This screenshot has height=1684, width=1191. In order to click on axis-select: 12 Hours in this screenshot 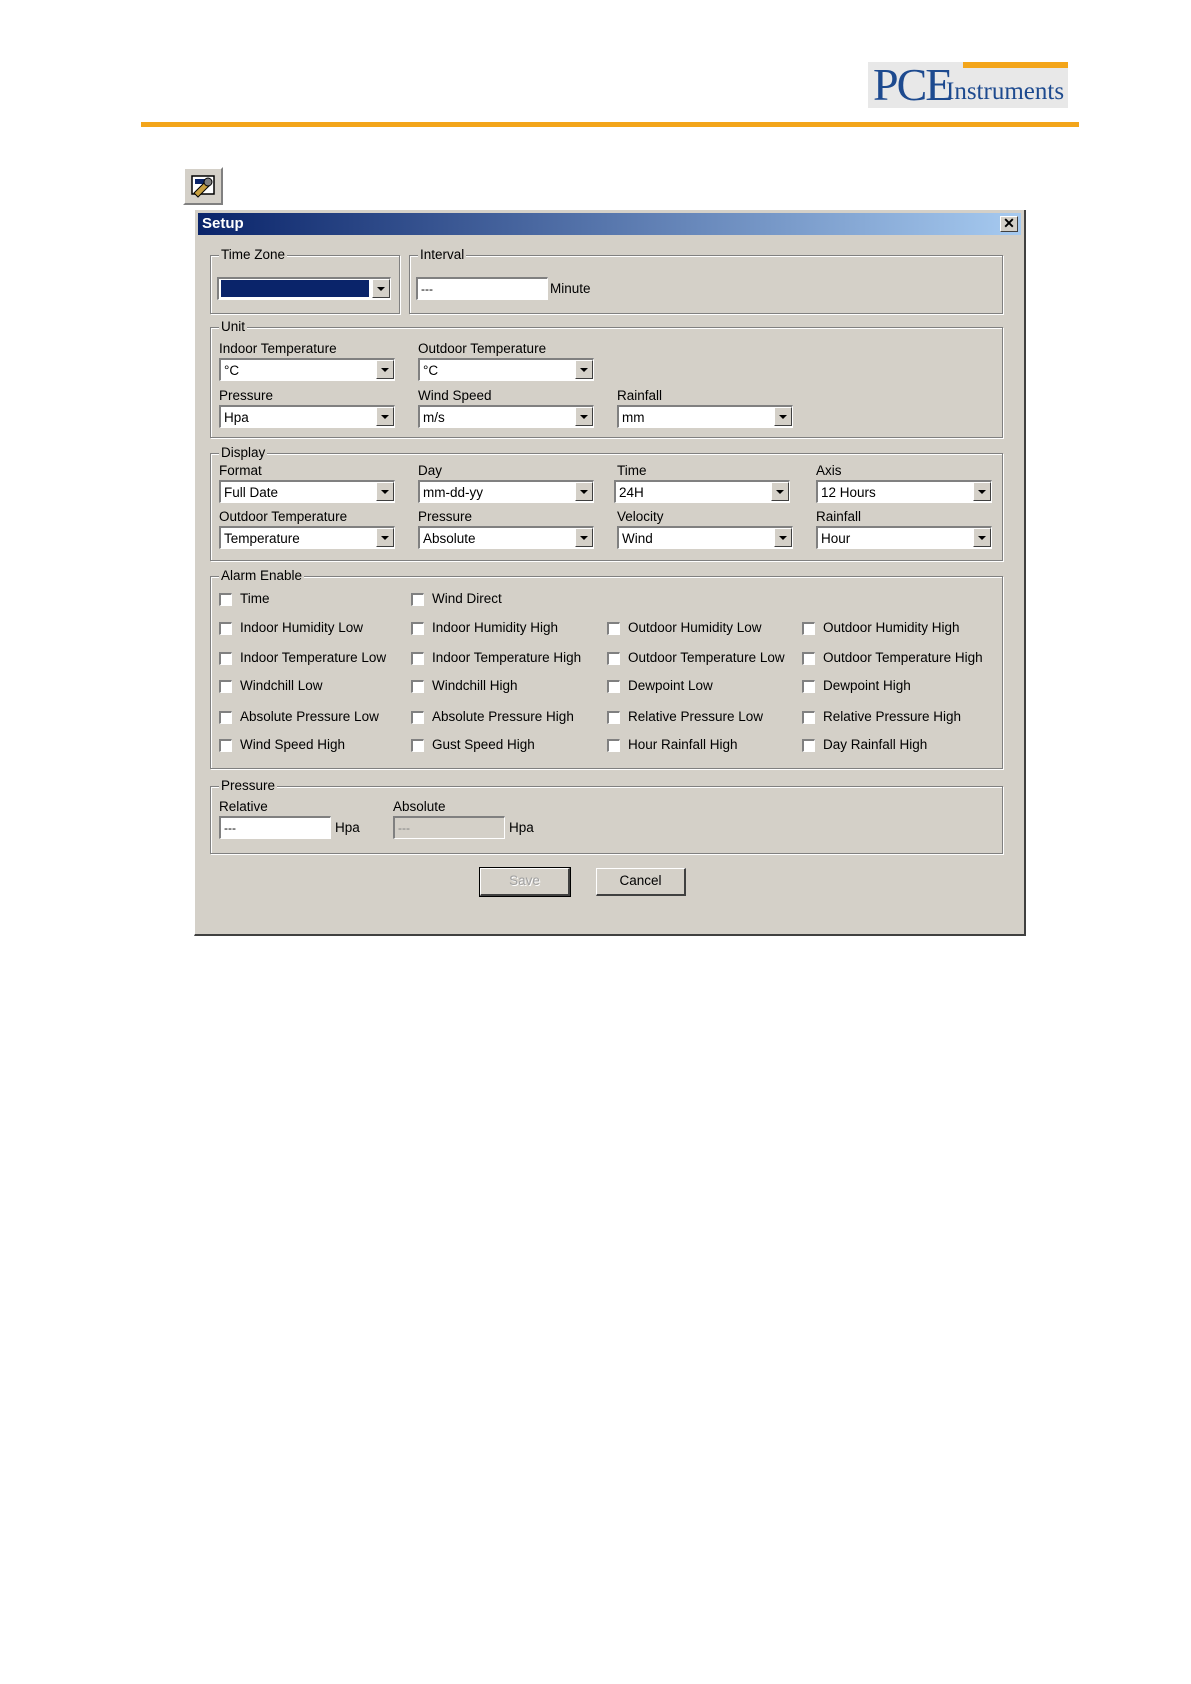, I will do `click(904, 491)`.